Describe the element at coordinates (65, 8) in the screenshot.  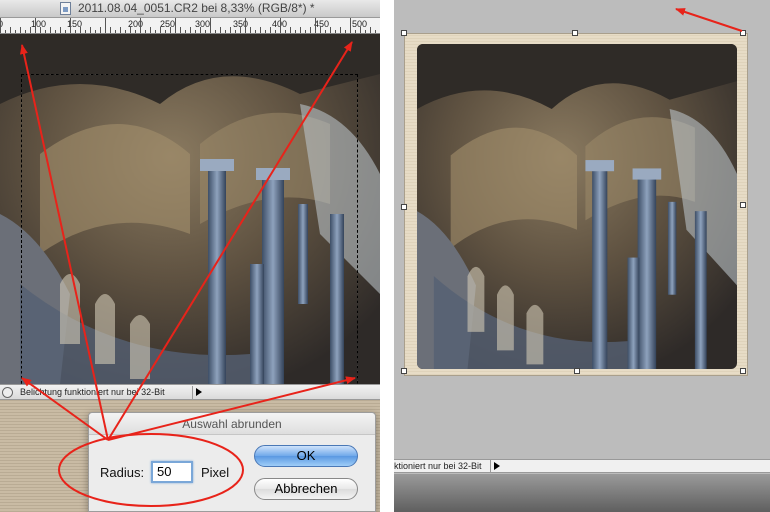
I see `document-icon` at that location.